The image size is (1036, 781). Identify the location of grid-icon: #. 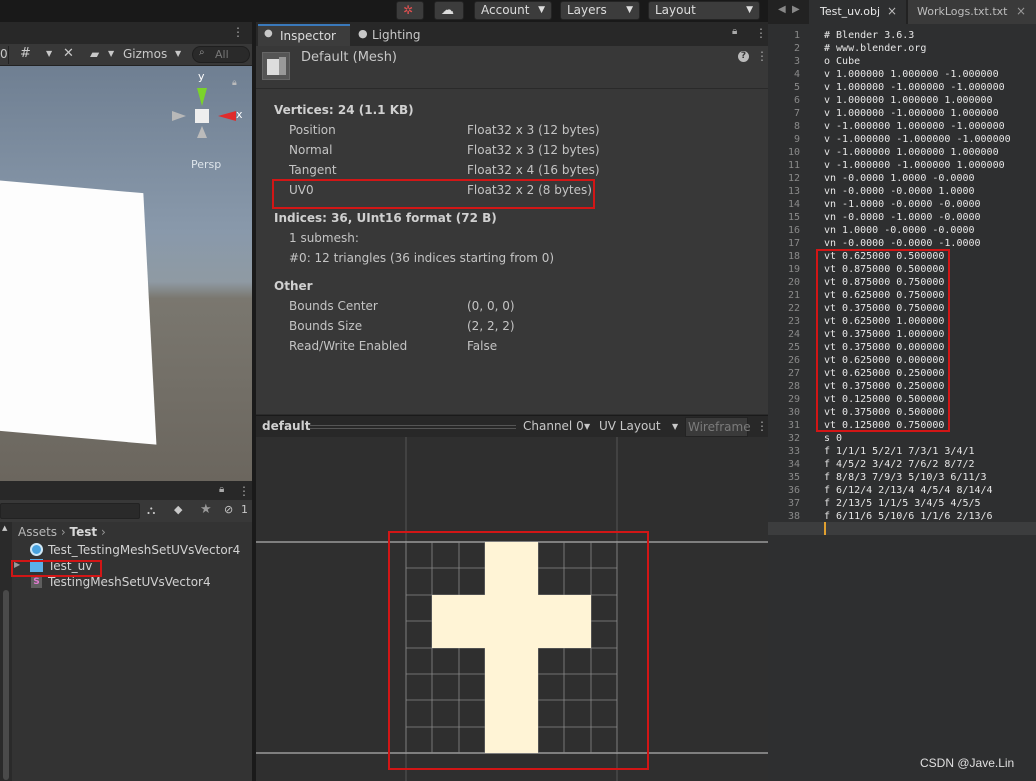
(25, 53).